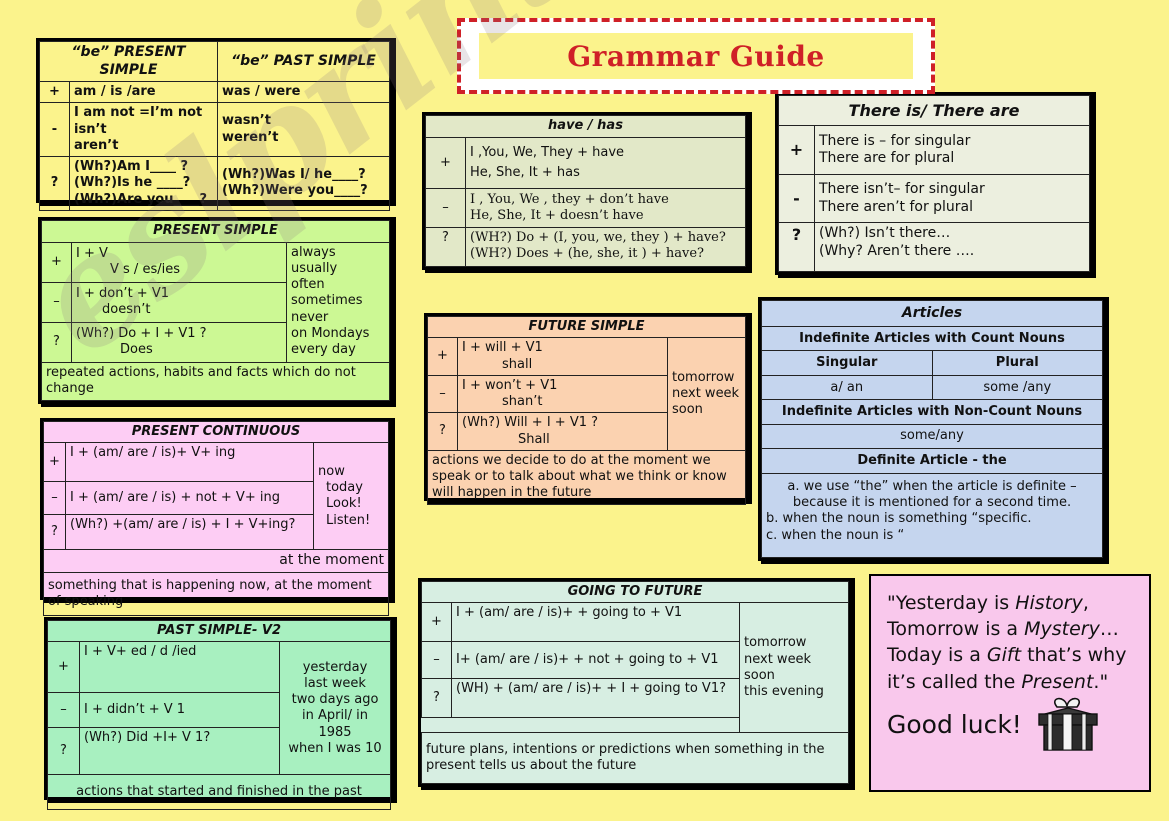 This screenshot has height=821, width=1169. I want to click on future-simple-affirmative: I + will + V1 shall, so click(562, 356).